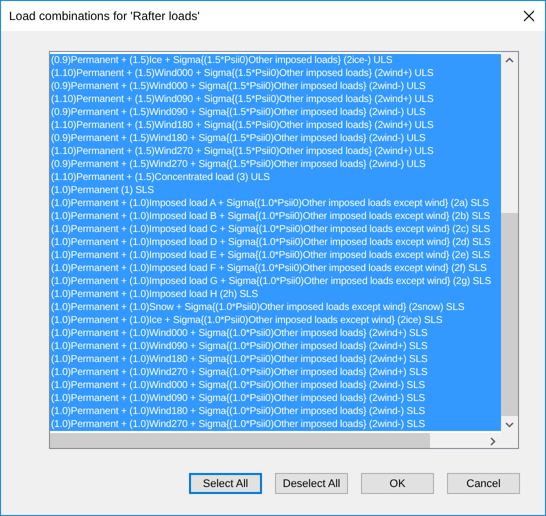 The height and width of the screenshot is (516, 546). I want to click on combination-item: (1.10)Permanent + (1.5)Wind270 + Sigma{(1.5*Psii0)Other imposed loads} (2wind+) ULS, so click(275, 151).